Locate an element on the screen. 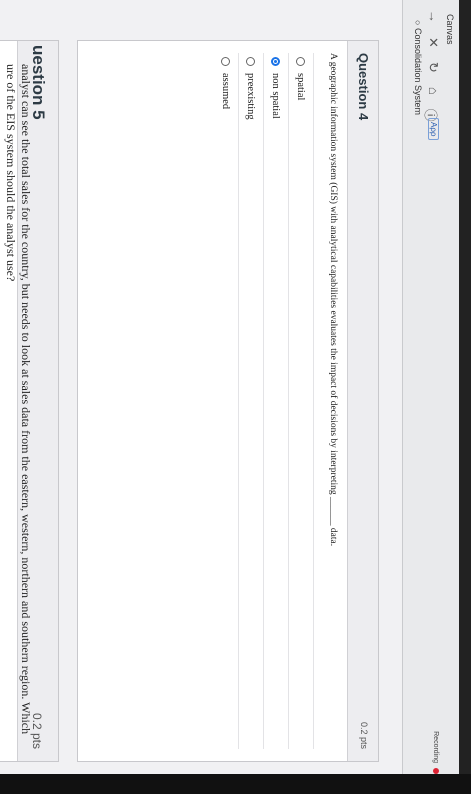 This screenshot has height=794, width=471. answer-option-assumed: assumed is located at coordinates (226, 401).